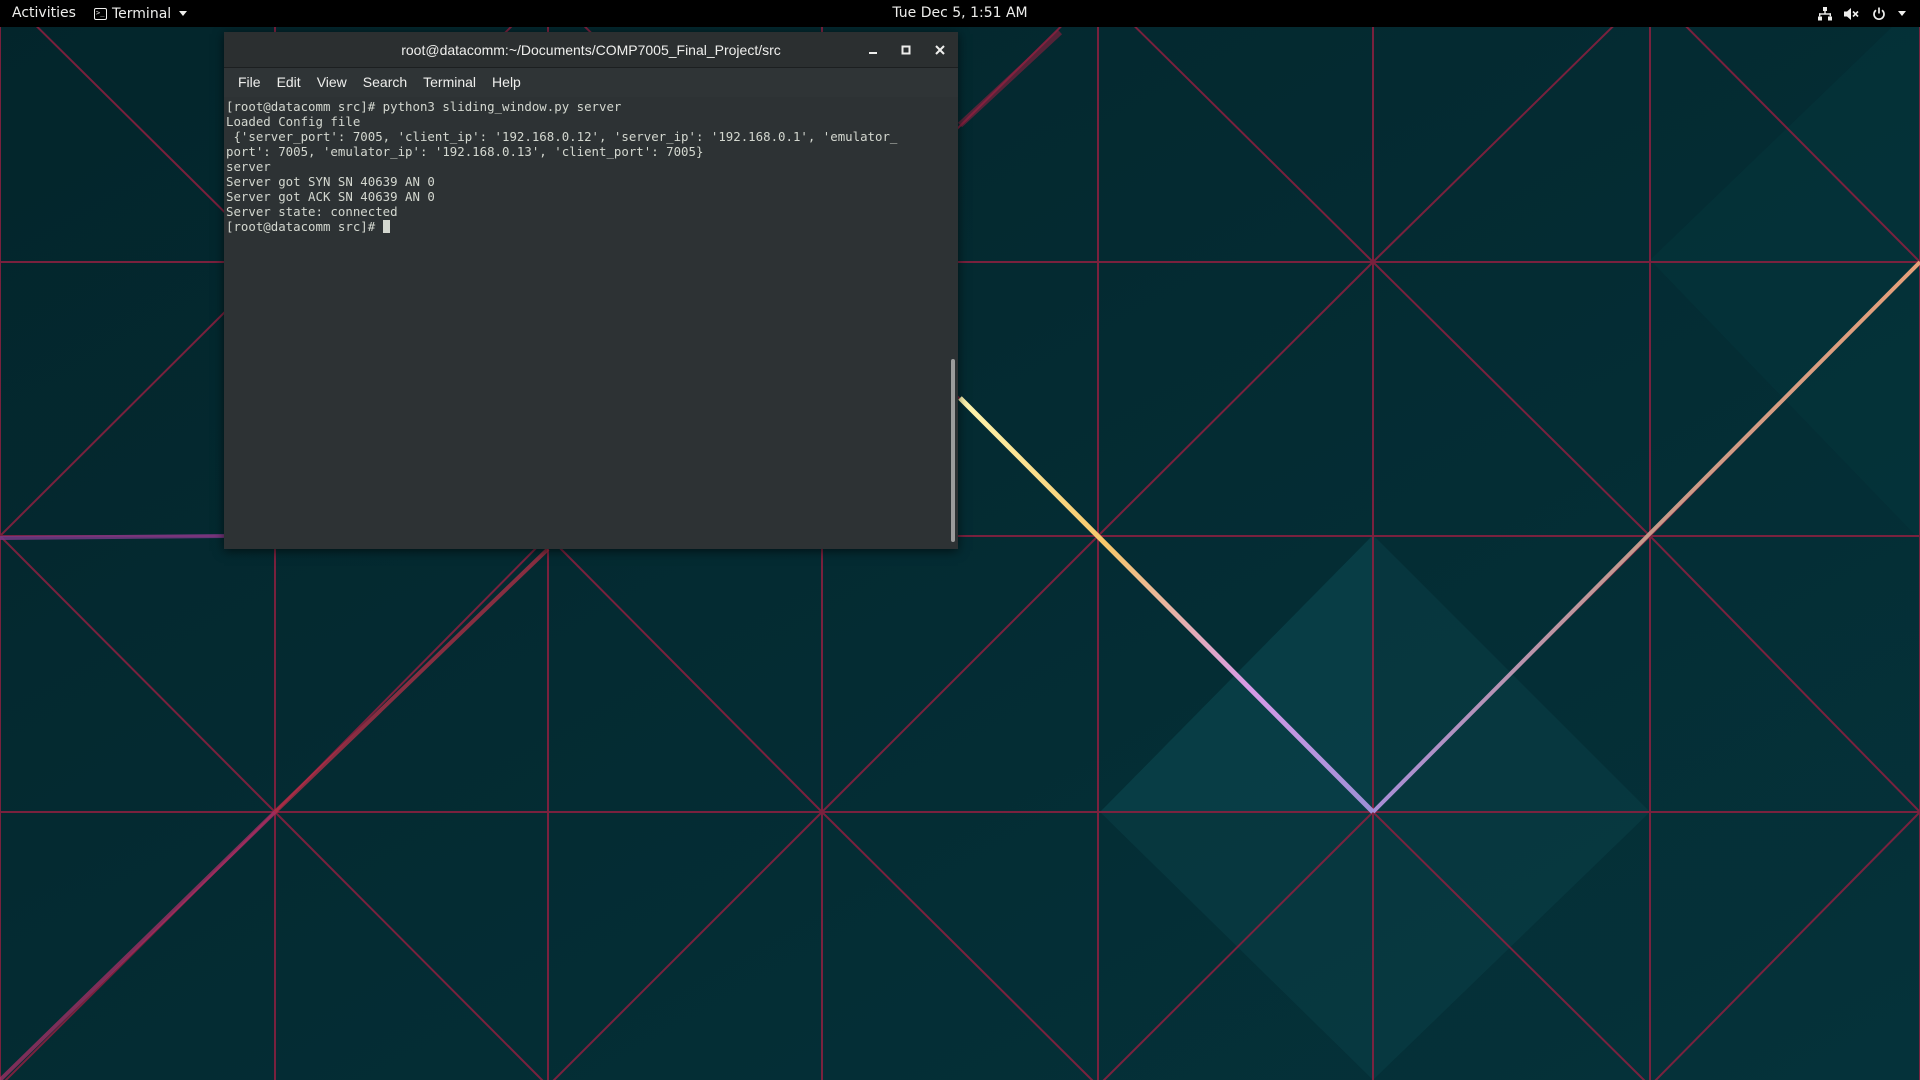 The width and height of the screenshot is (1920, 1080). What do you see at coordinates (100, 13) in the screenshot?
I see `terminal-icon: >_` at bounding box center [100, 13].